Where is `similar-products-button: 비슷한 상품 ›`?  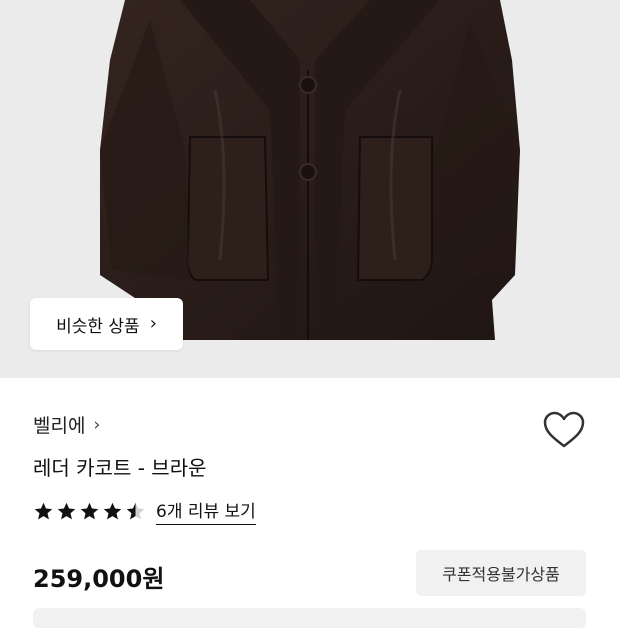
similar-products-button: 비슷한 상품 › is located at coordinates (106, 324).